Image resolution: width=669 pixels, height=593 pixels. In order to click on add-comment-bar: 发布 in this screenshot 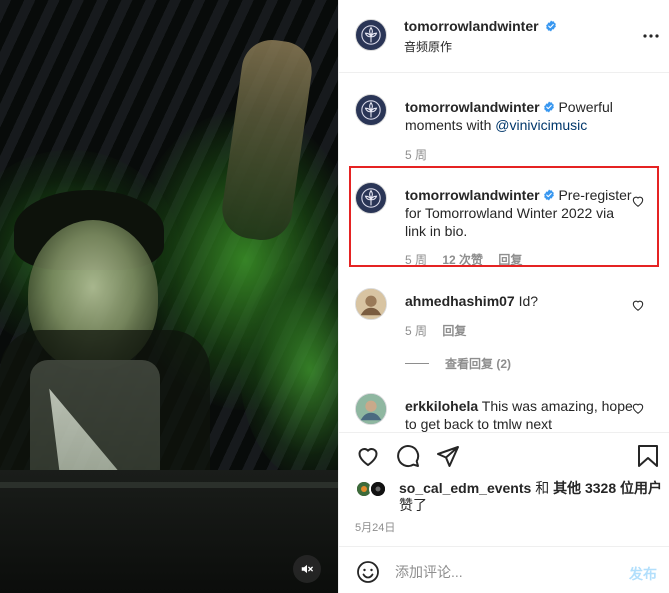, I will do `click(504, 569)`.